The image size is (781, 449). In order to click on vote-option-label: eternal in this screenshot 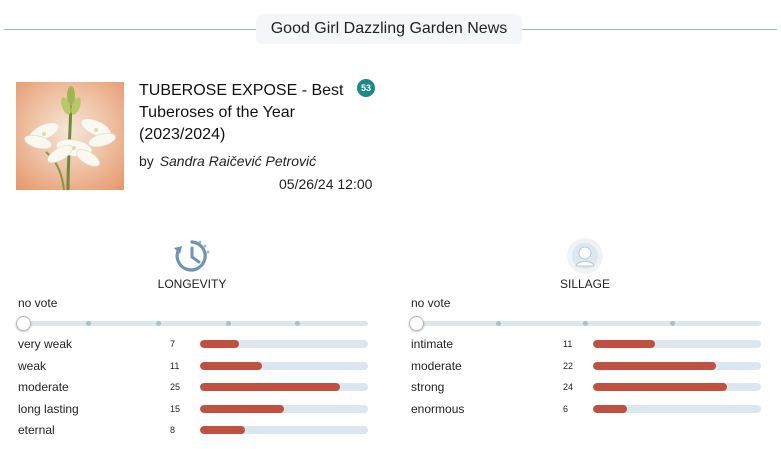, I will do `click(36, 430)`.